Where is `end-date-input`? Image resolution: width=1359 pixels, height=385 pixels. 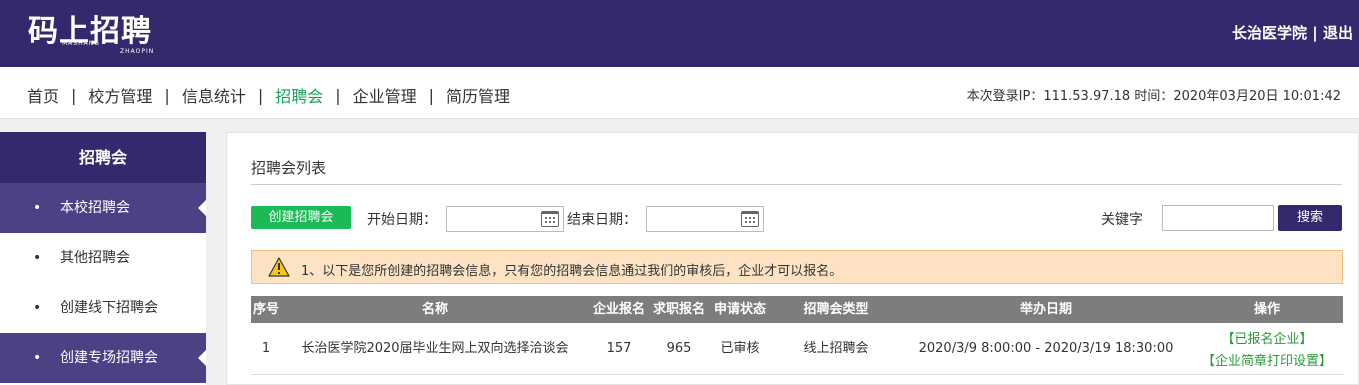 end-date-input is located at coordinates (705, 219).